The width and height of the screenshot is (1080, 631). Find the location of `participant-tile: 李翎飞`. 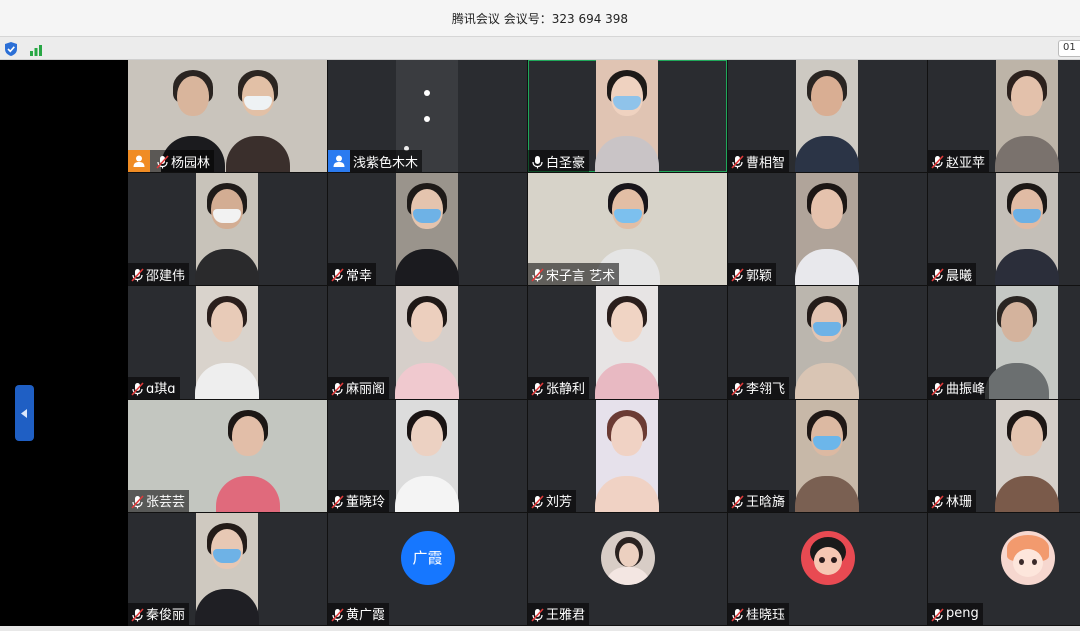

participant-tile: 李翎飞 is located at coordinates (828, 343).